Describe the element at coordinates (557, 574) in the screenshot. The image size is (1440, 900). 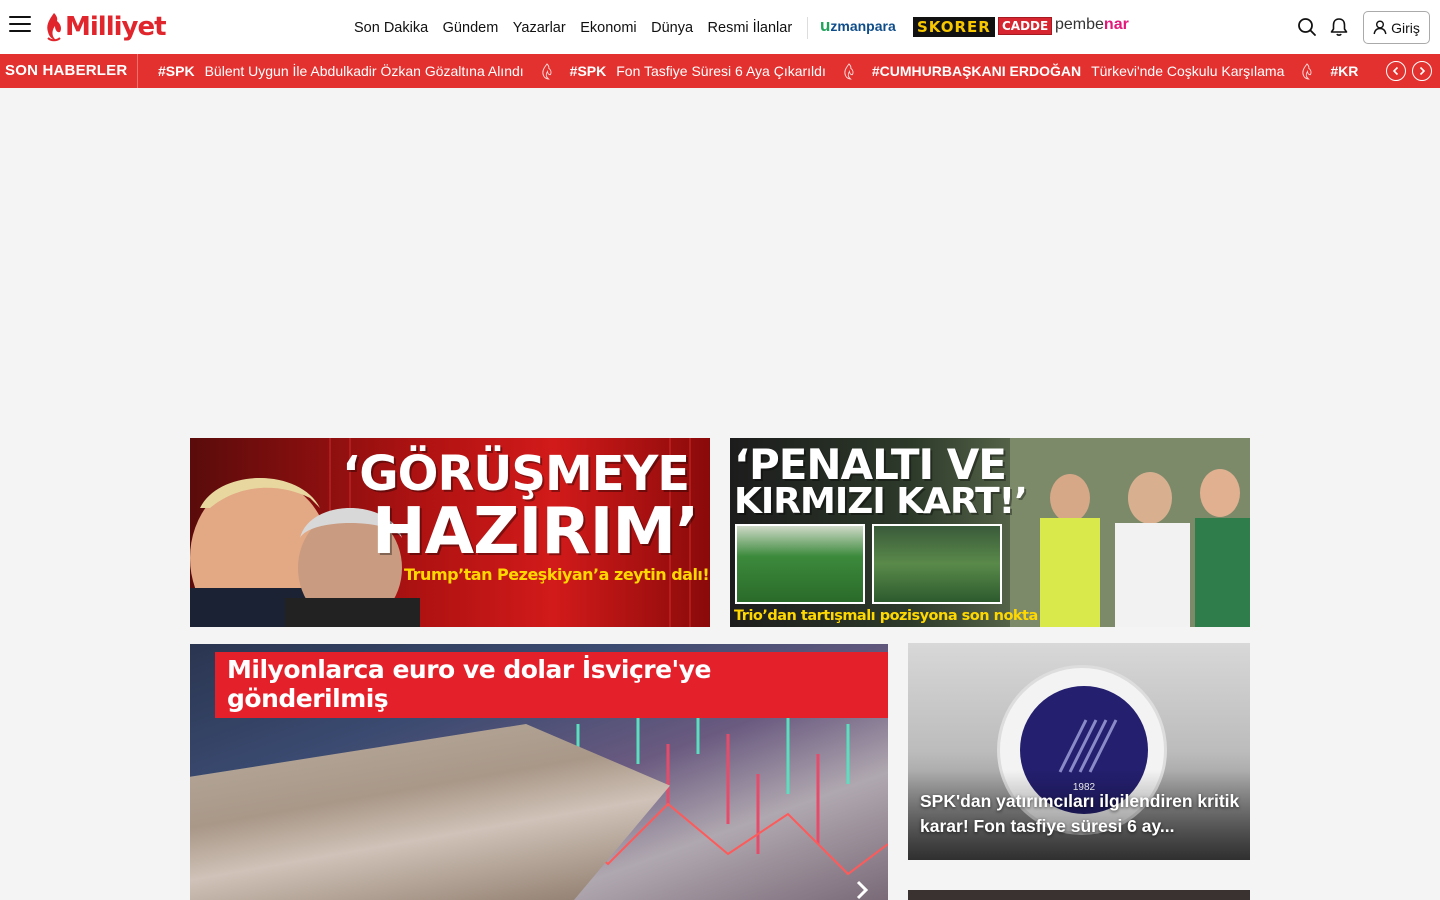
I see `banner-subtitle: Trump’tan Pezeşkiyan’a zeytin dalı!` at that location.